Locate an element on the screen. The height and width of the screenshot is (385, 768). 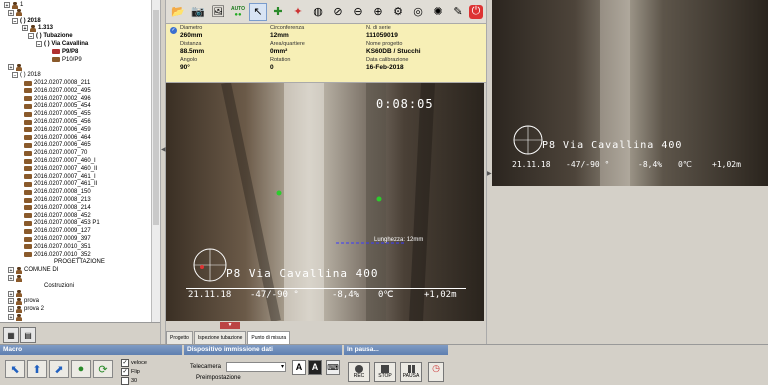
tree-node: Costruzioni is located at coordinates (59, 286).